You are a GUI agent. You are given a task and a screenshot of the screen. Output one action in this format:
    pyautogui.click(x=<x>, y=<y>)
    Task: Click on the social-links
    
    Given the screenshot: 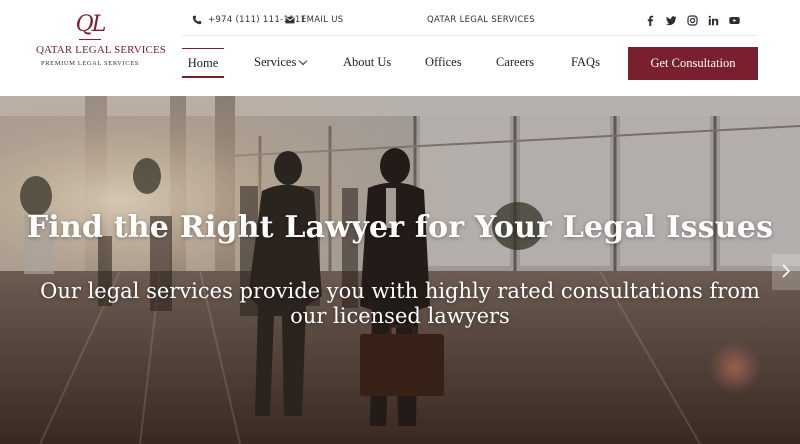 What is the action you would take?
    pyautogui.click(x=692, y=20)
    